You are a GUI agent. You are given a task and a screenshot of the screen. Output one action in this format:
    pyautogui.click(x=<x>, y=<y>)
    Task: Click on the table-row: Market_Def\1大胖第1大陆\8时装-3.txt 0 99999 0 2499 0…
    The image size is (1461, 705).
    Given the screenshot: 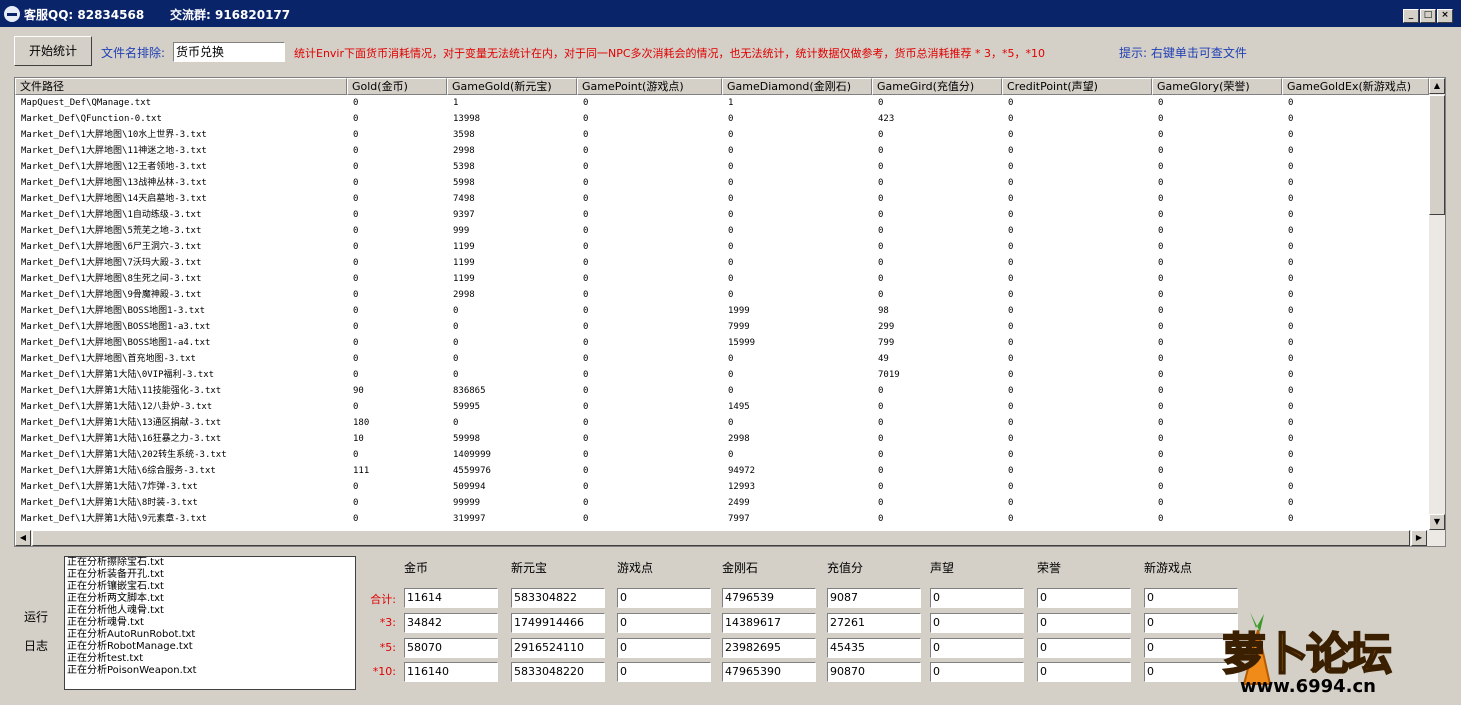 What is the action you would take?
    pyautogui.click(x=722, y=503)
    